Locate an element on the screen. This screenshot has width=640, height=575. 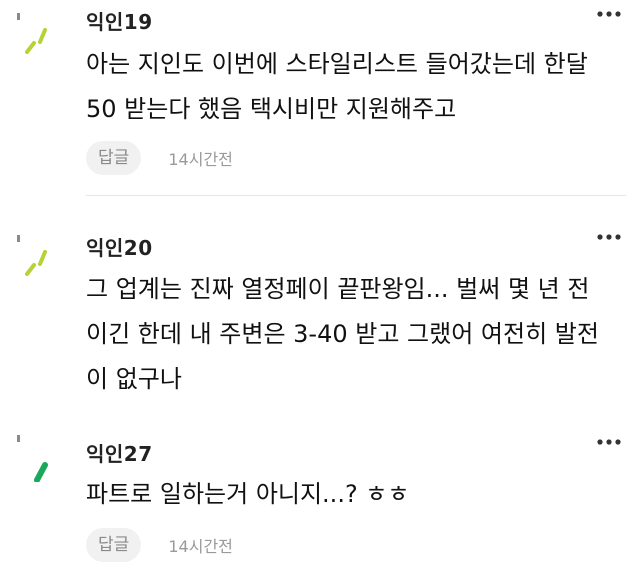
comment-divider is located at coordinates (356, 195).